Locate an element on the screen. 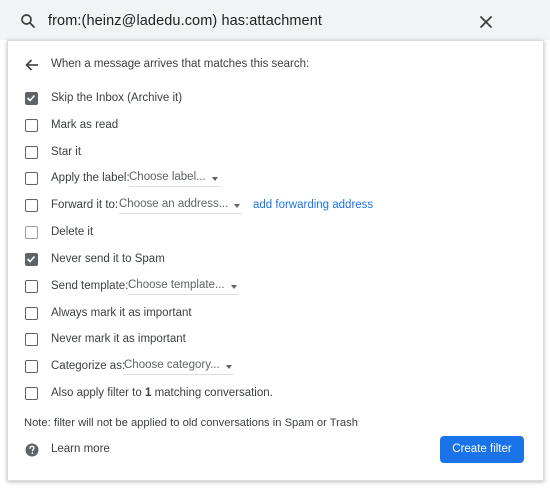 Image resolution: width=550 pixels, height=489 pixels. create-filter-button: Create filter is located at coordinates (482, 449).